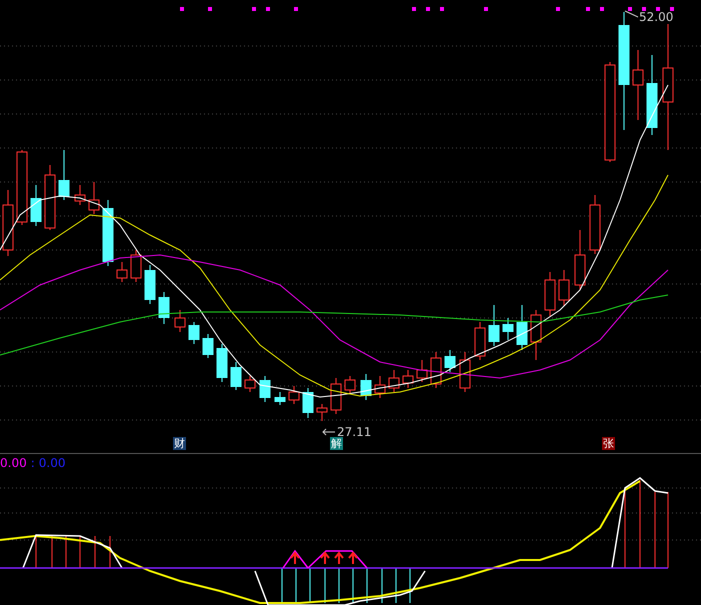  I want to click on high-price-label: 52.00, so click(656, 17).